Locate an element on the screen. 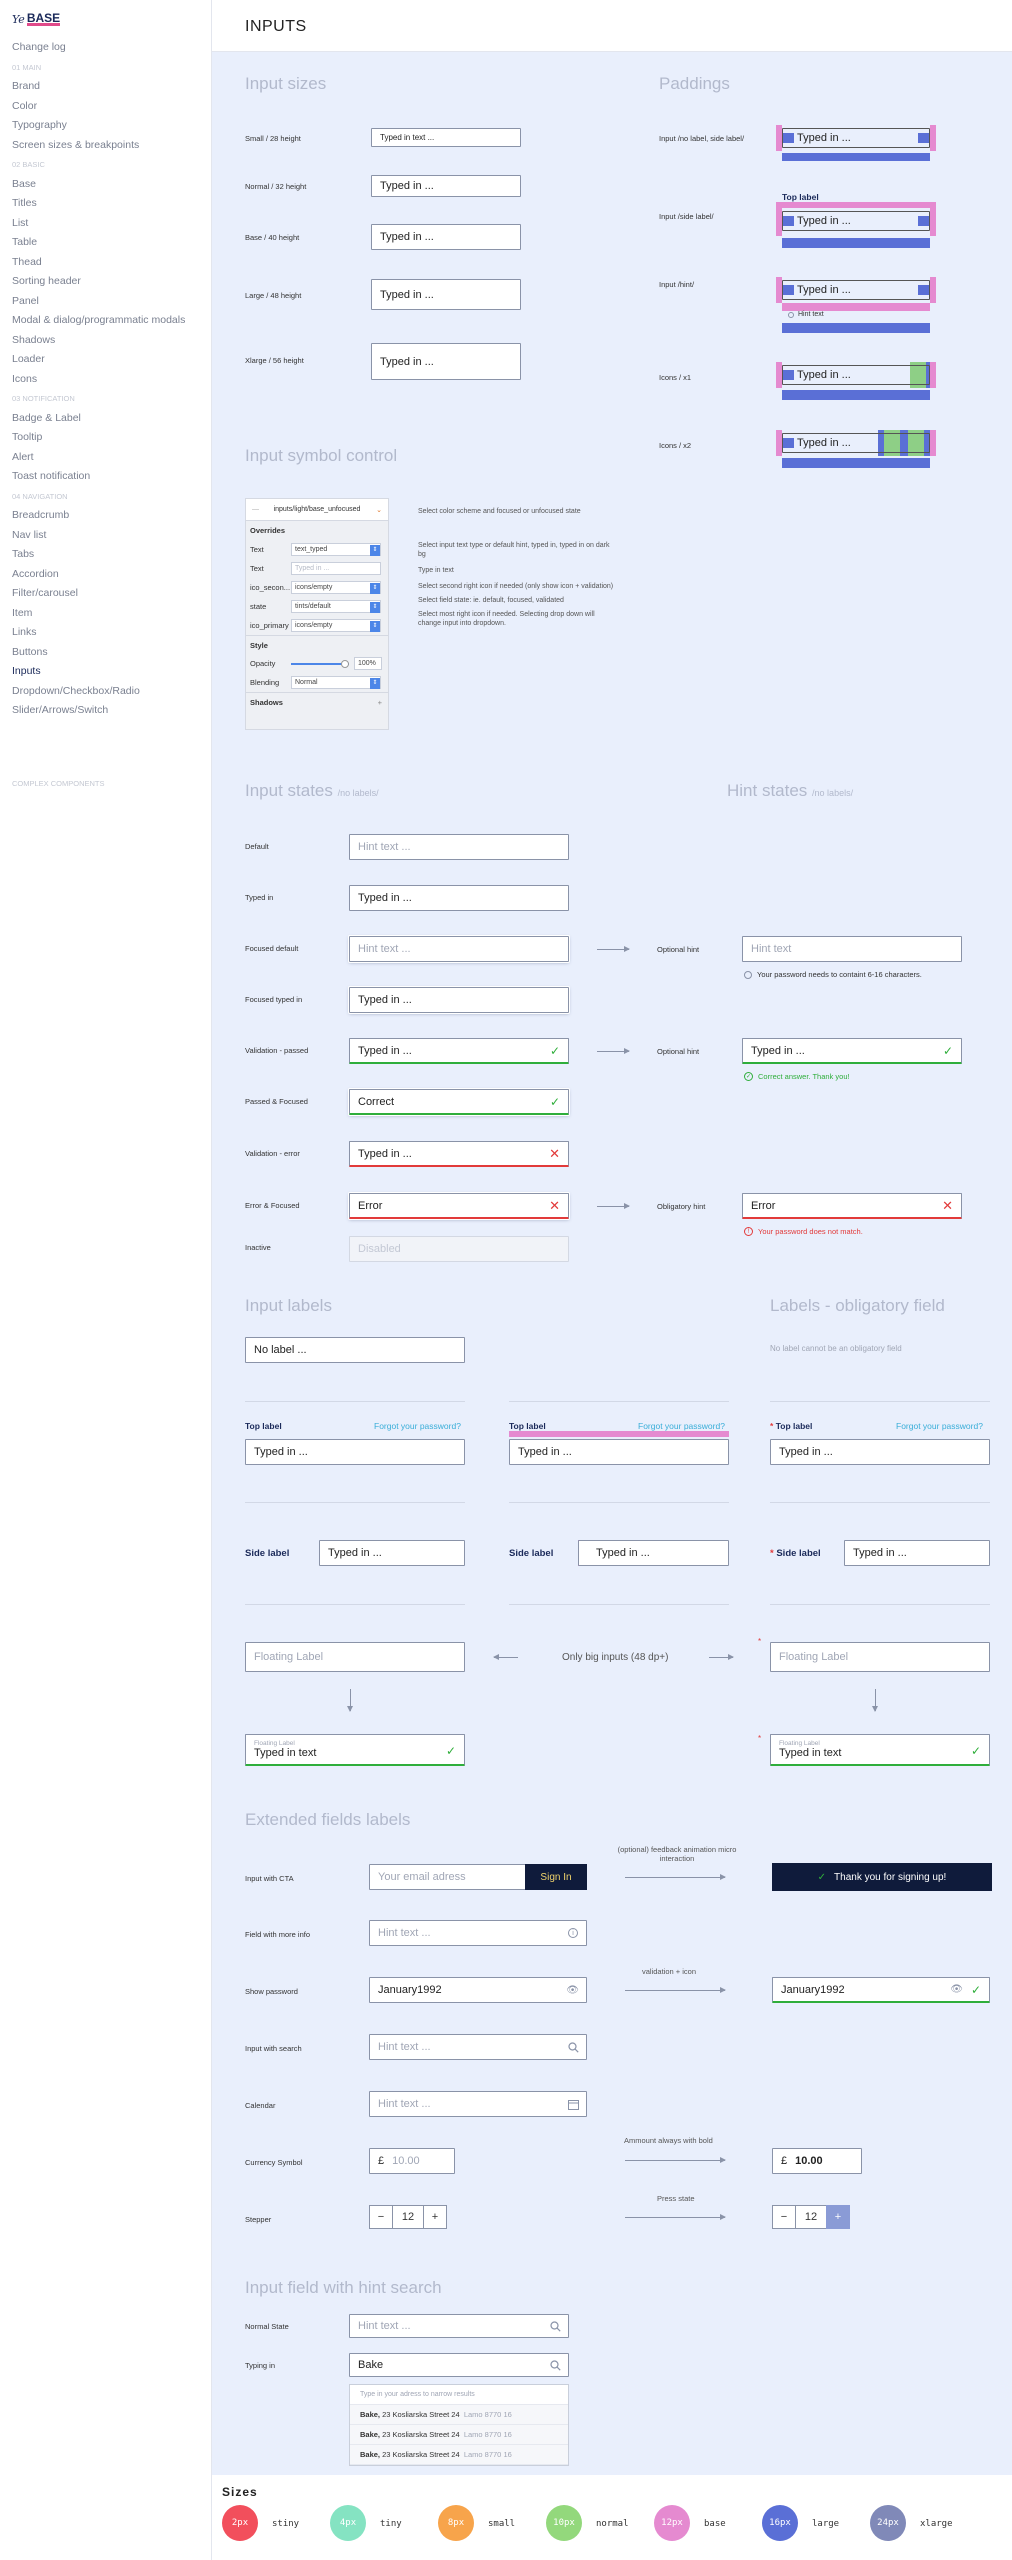  override-field-1: text_typed ⇕ is located at coordinates (336, 549).